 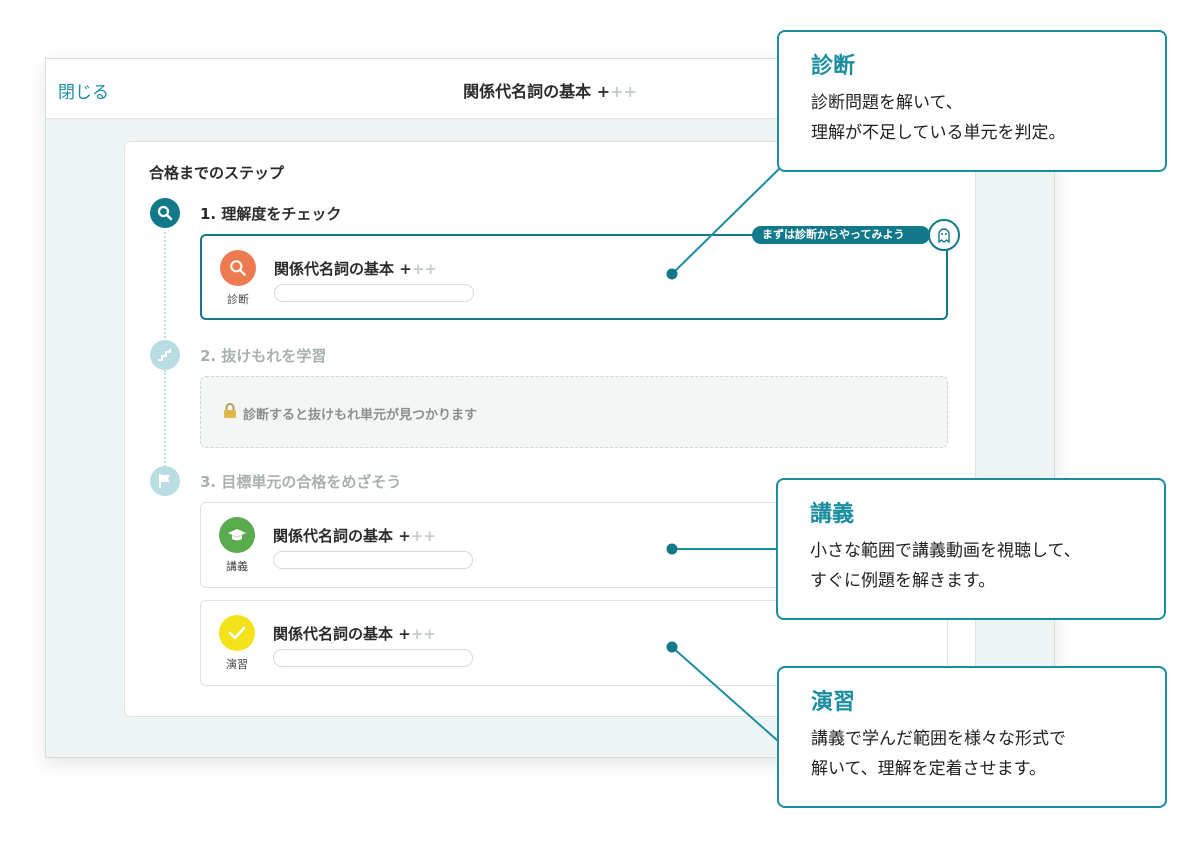 I want to click on callout-lecture: 講義 小さな範囲で講義動画を視聴して、 すぐに例題を解きます。, so click(x=971, y=549).